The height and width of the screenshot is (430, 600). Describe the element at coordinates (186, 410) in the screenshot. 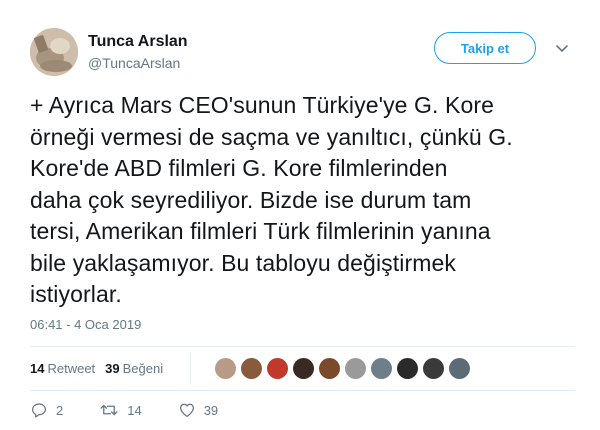

I see `heart-icon` at that location.